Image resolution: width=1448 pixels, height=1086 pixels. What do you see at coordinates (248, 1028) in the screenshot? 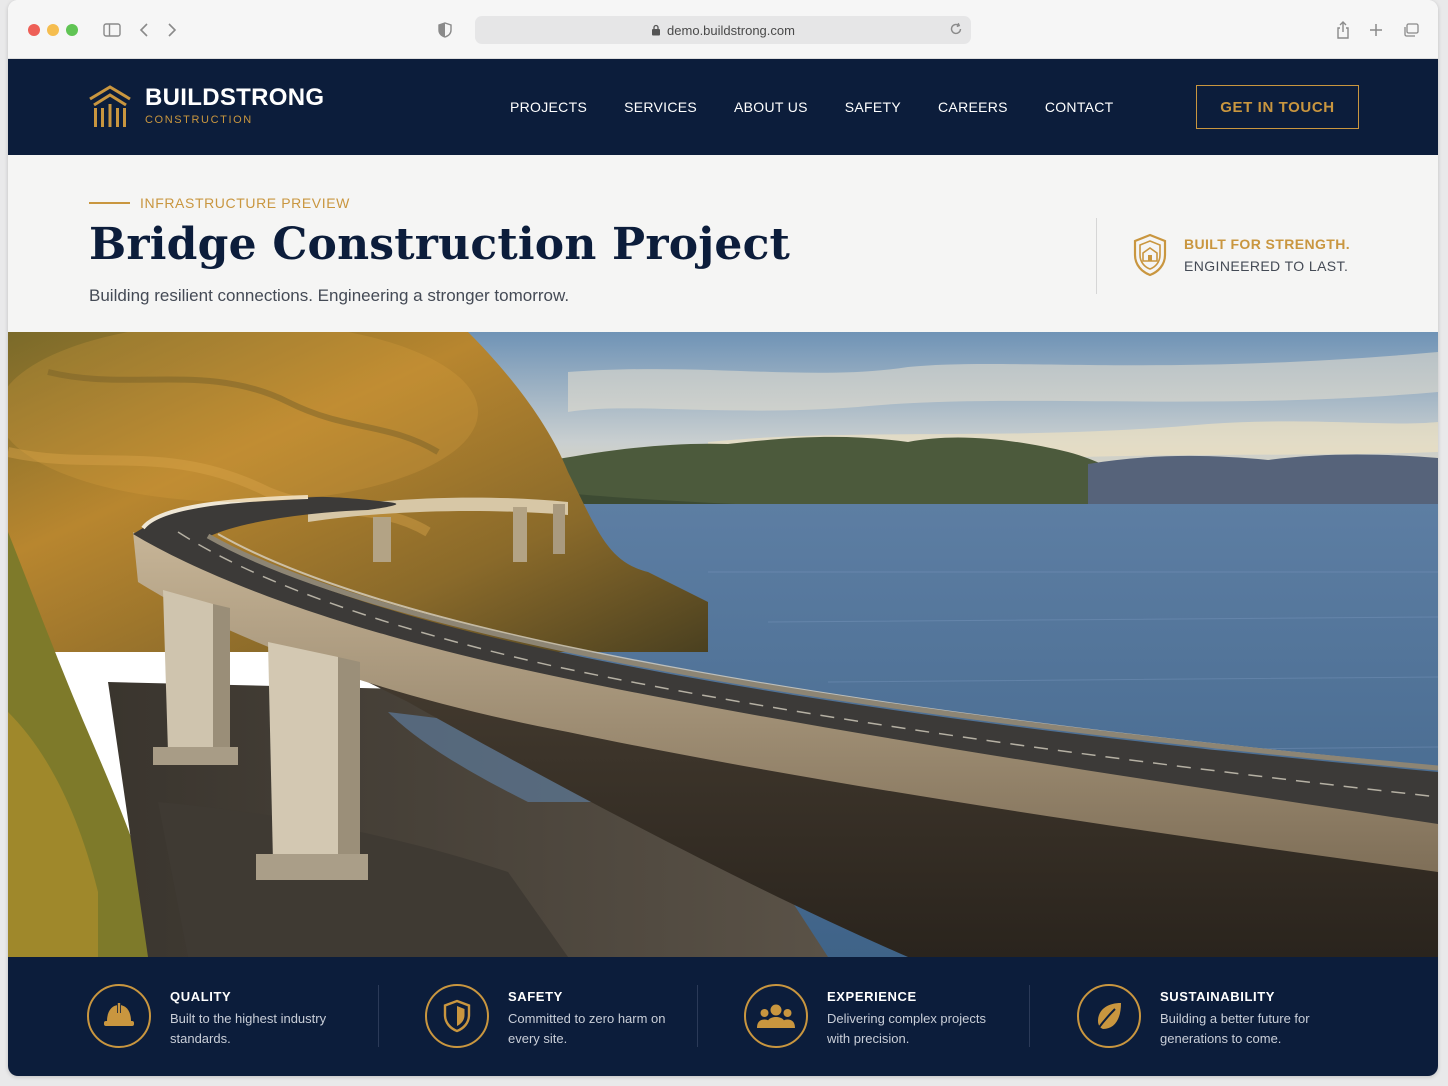
I see `feature-text: Built to the highest industry standards.` at bounding box center [248, 1028].